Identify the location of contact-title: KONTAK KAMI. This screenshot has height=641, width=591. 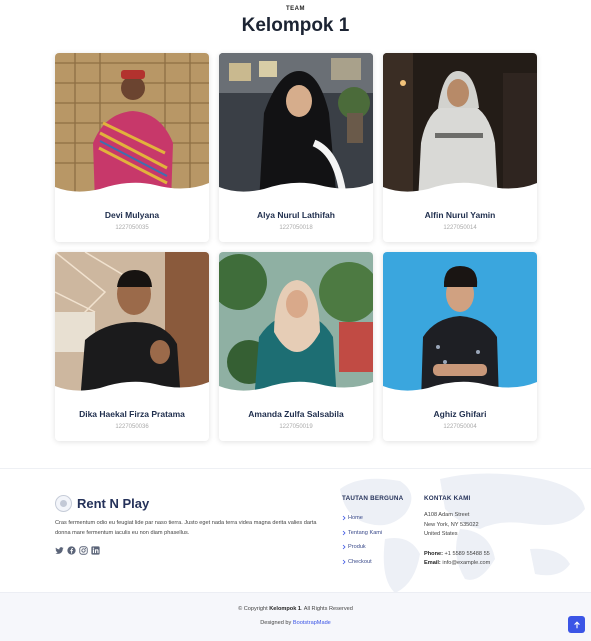
(447, 498).